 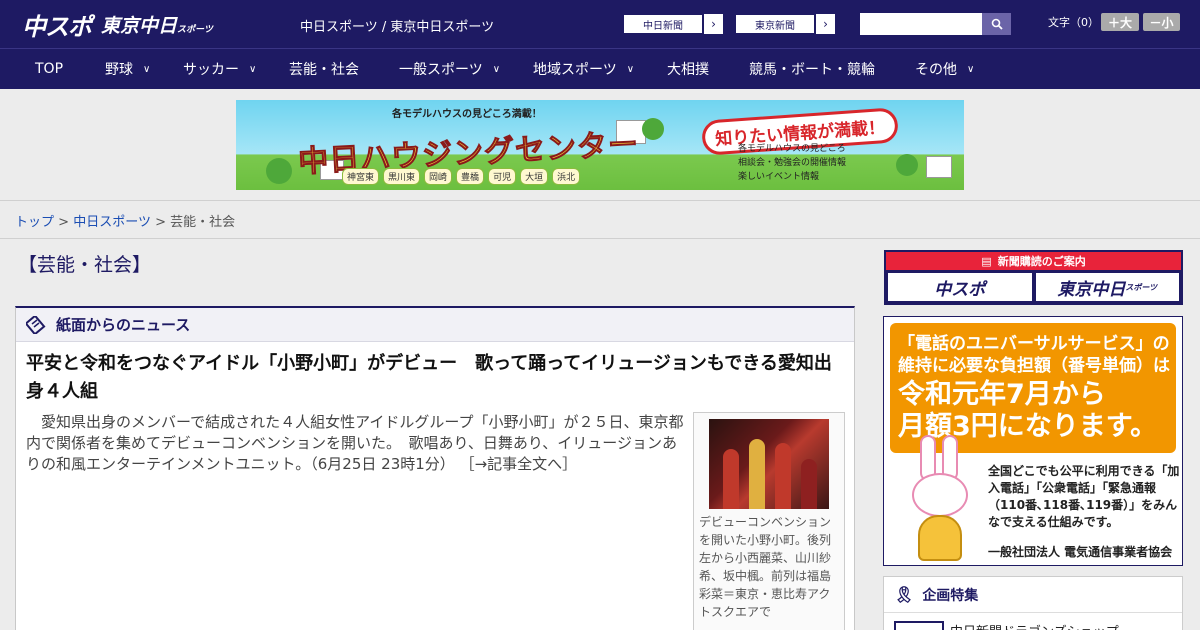 What do you see at coordinates (534, 176) in the screenshot?
I see `city-tag: 大垣` at bounding box center [534, 176].